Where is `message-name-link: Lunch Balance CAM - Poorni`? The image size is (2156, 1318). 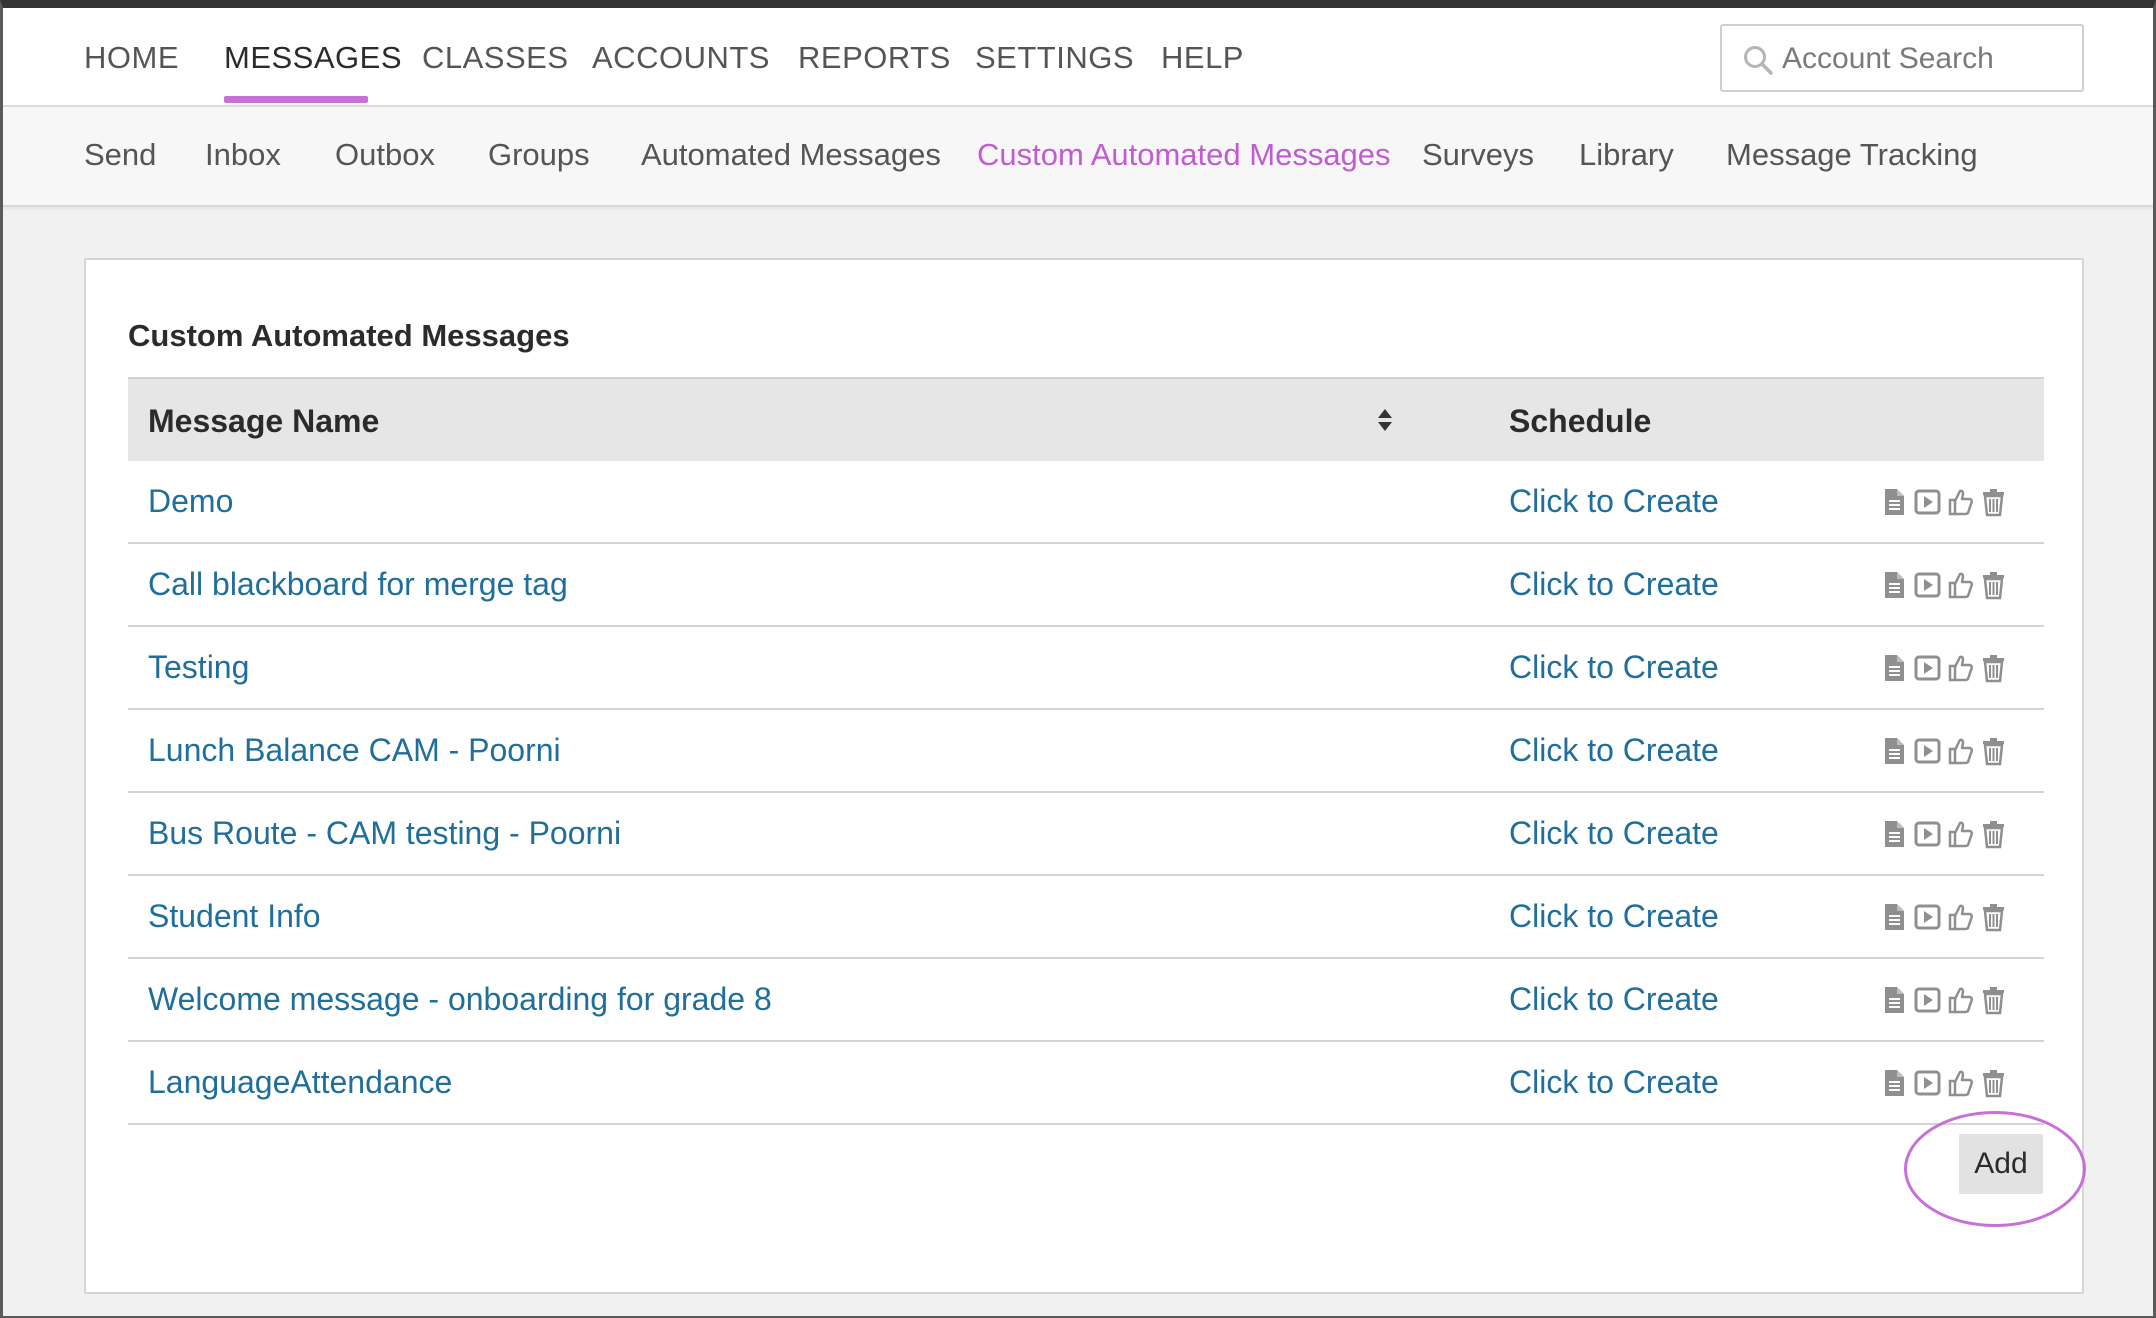
message-name-link: Lunch Balance CAM - Poorni is located at coordinates (354, 750).